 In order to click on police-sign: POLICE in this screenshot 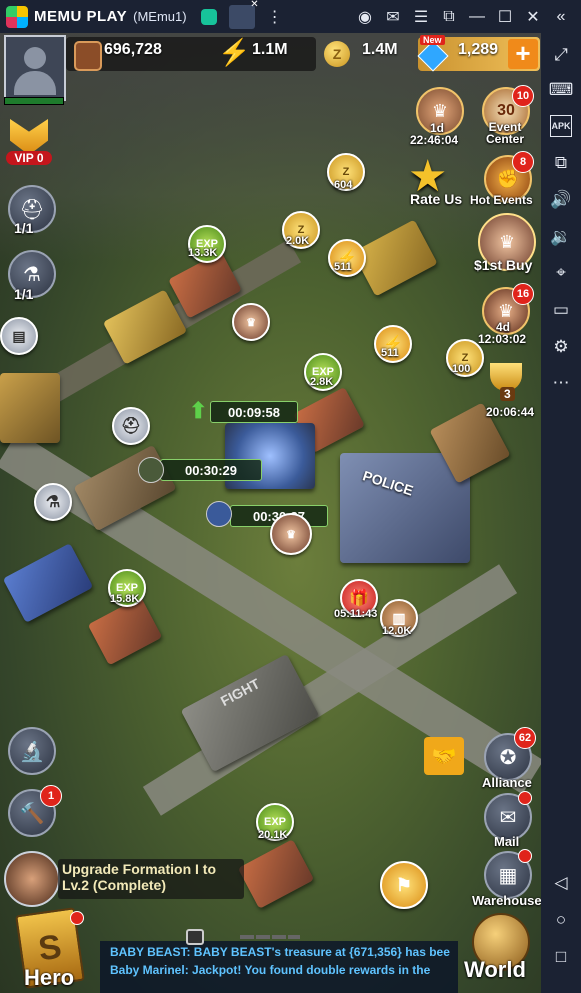, I will do `click(388, 483)`.